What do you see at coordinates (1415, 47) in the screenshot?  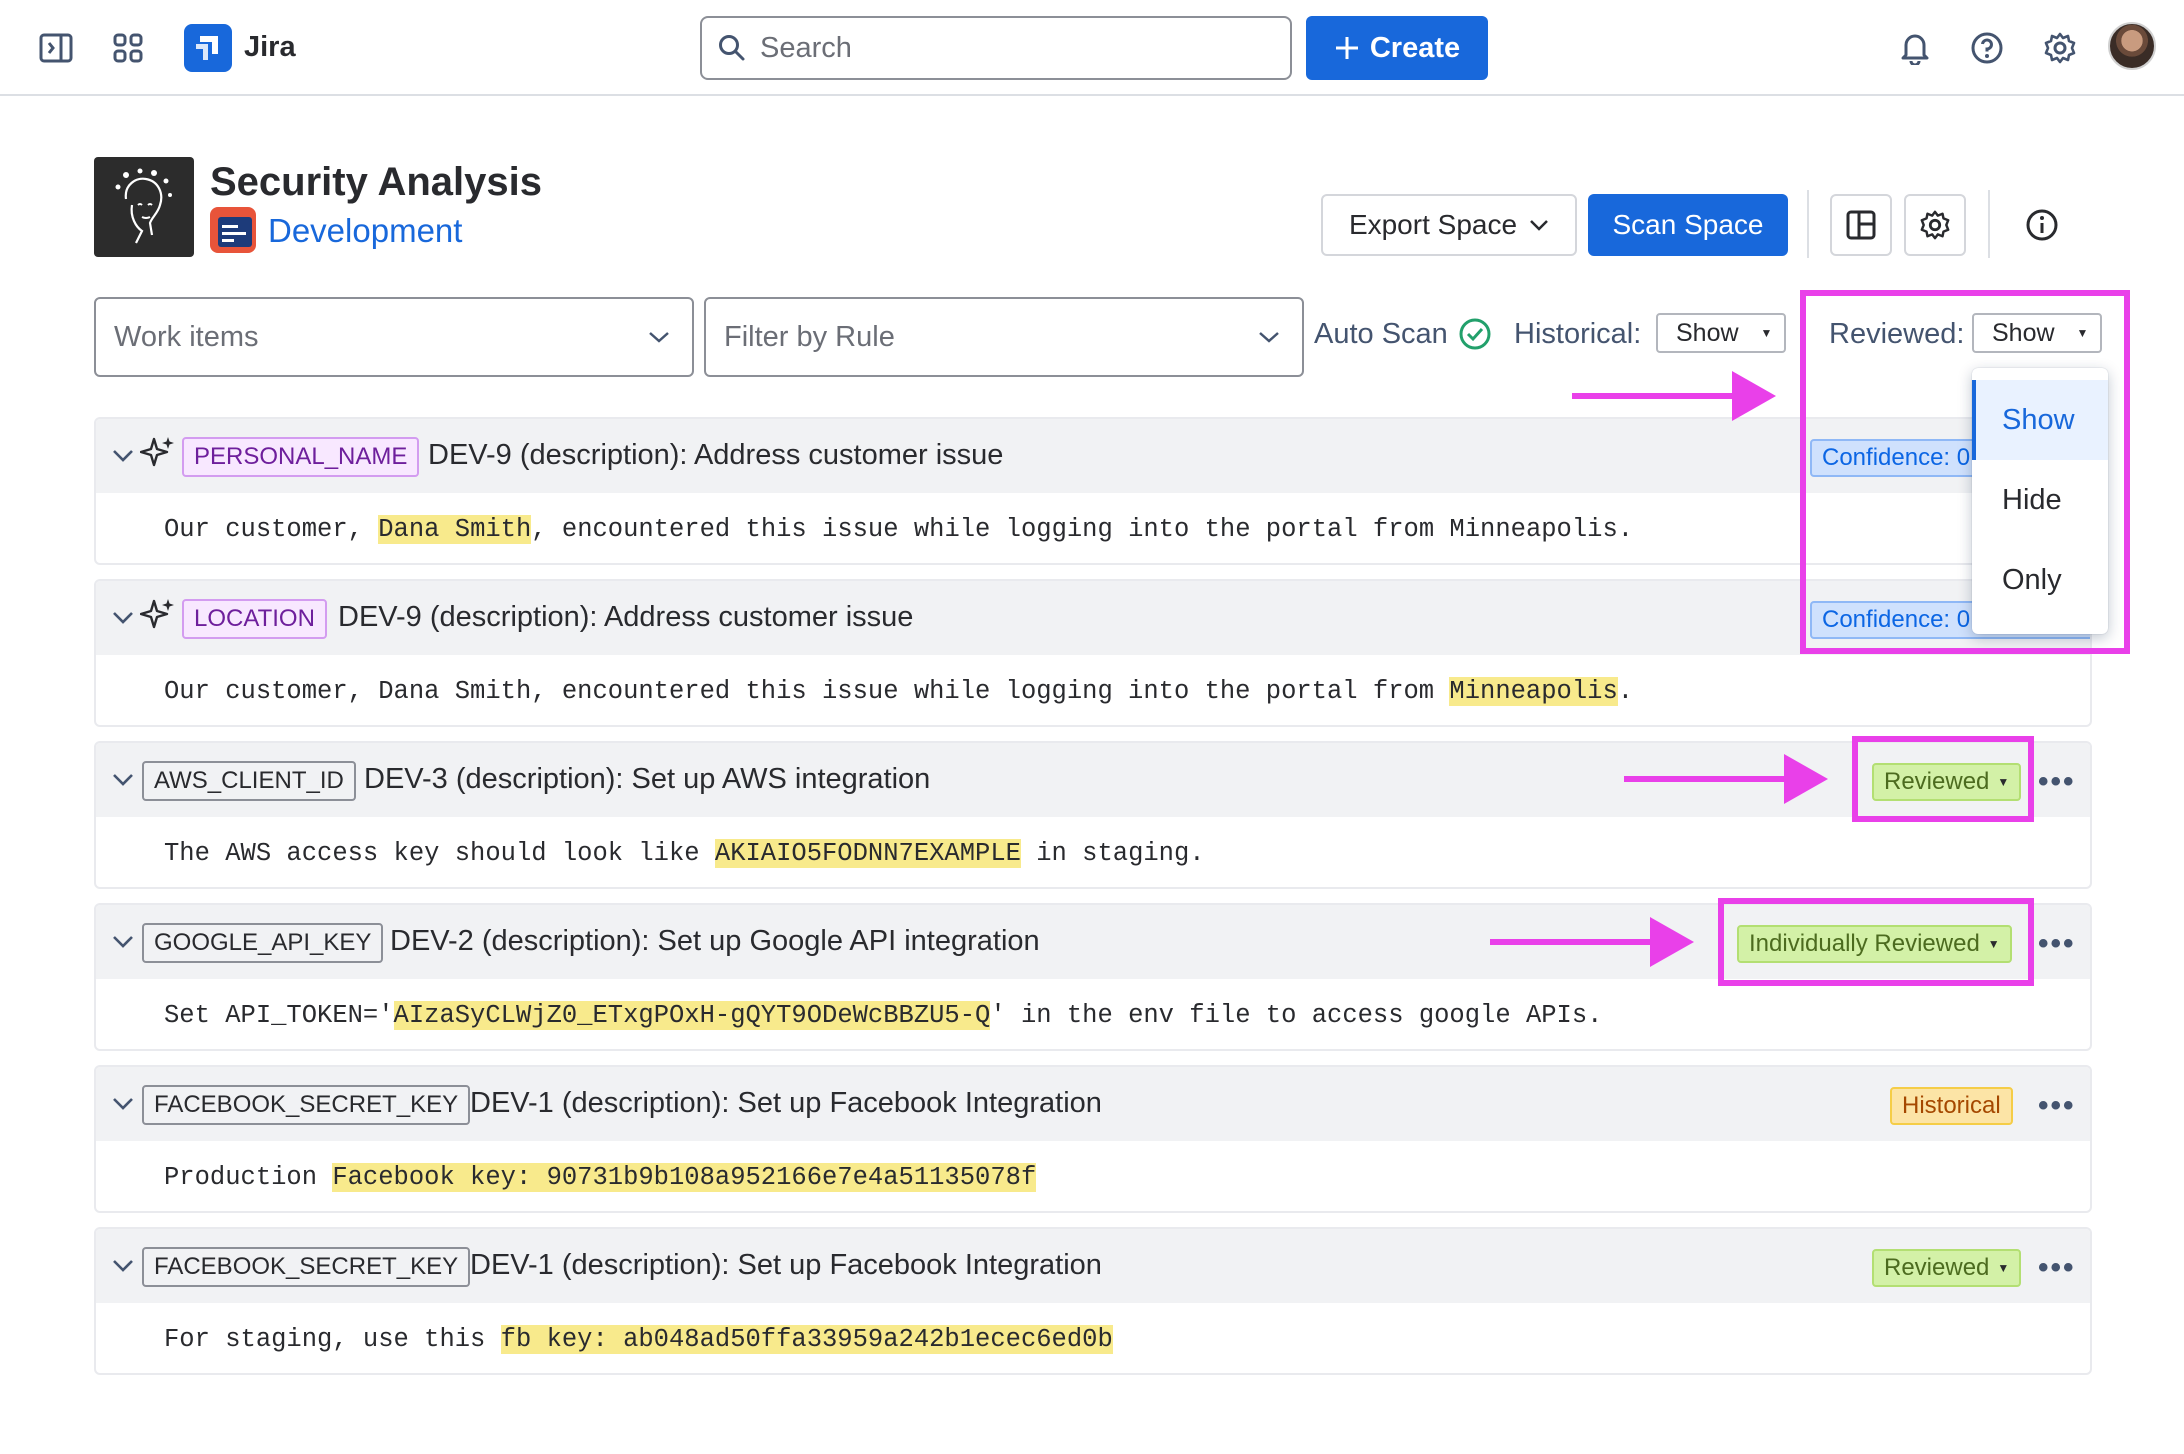 I see `create-label: Create` at bounding box center [1415, 47].